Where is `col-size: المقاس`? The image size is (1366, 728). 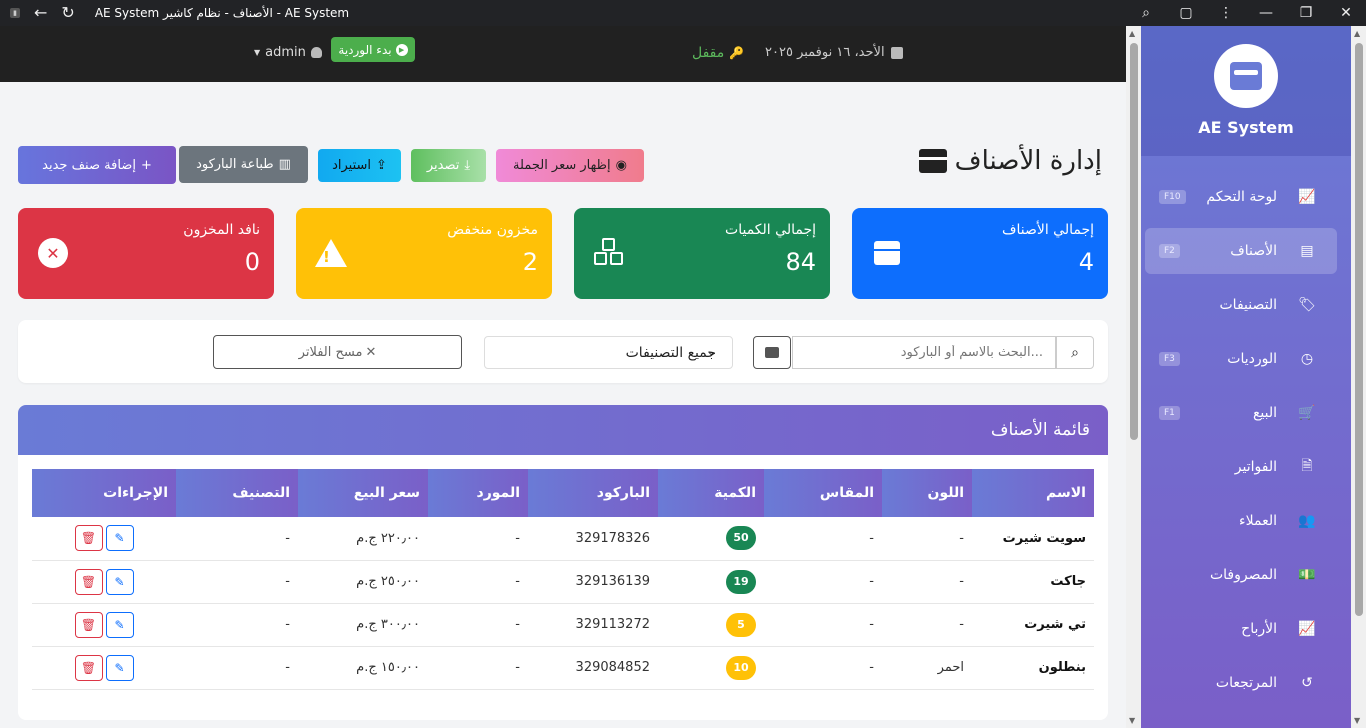 col-size: المقاس is located at coordinates (823, 493).